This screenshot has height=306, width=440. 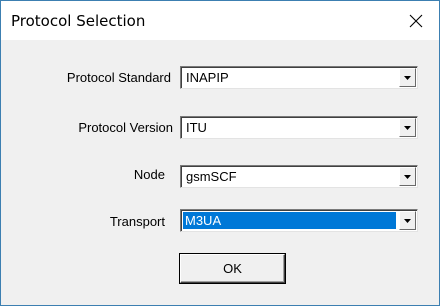 I want to click on protocol-standard-label: Protocol Standard, so click(x=118, y=77).